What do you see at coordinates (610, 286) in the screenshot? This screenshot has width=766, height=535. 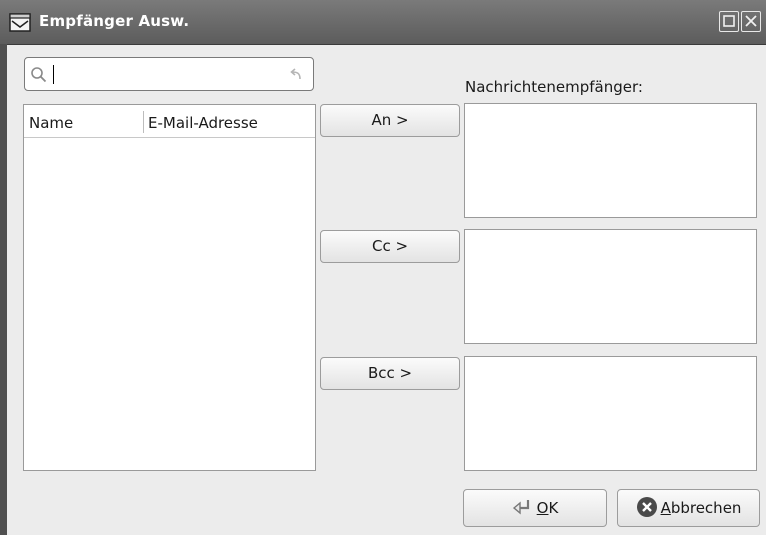 I see `cc-recipients-list` at bounding box center [610, 286].